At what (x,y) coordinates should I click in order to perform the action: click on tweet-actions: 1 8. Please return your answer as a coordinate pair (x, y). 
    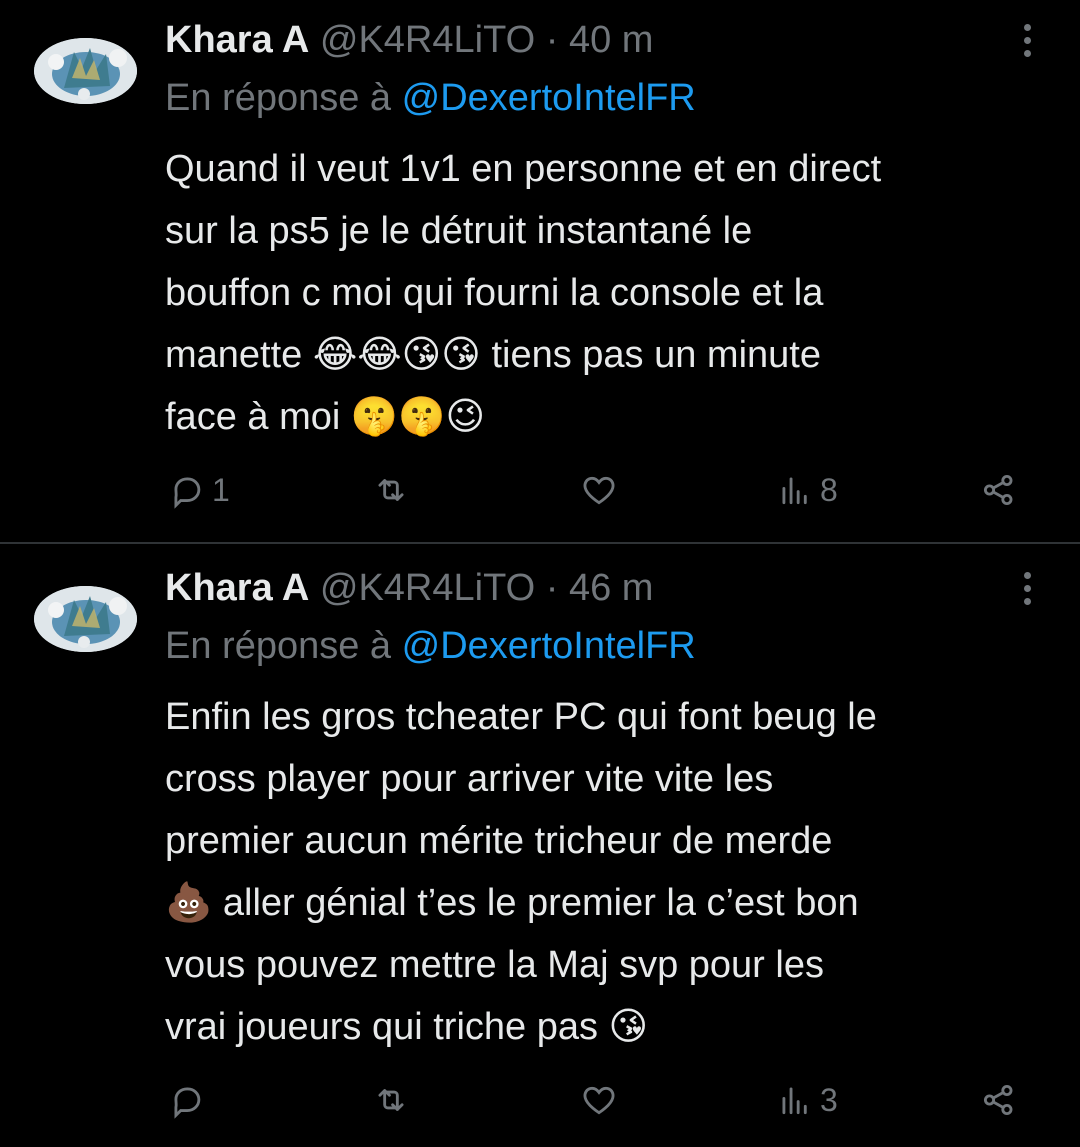
    Looking at the image, I should click on (540, 490).